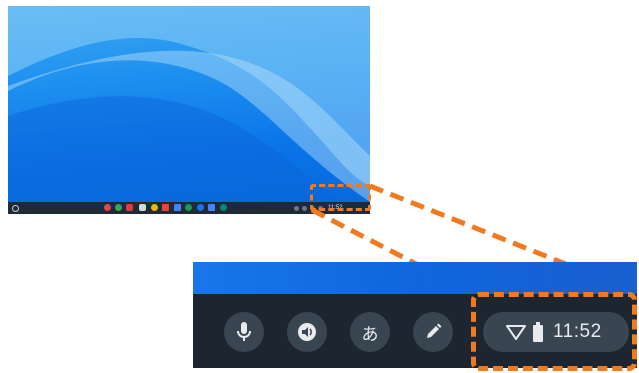 This screenshot has width=639, height=373. What do you see at coordinates (415, 278) in the screenshot?
I see `zoomed-wallpaper` at bounding box center [415, 278].